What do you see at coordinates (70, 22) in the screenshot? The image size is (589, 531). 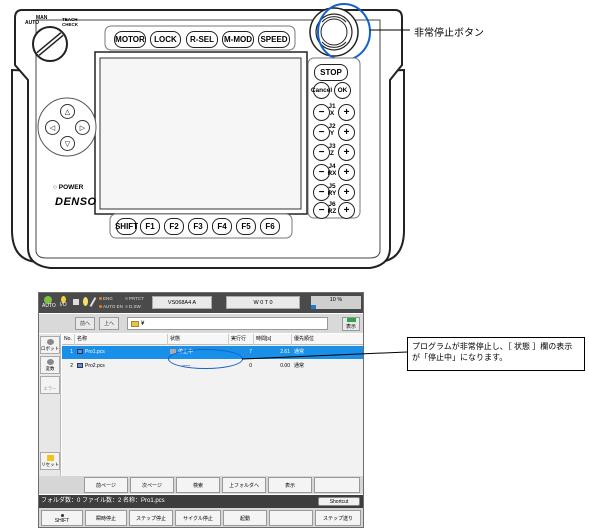 I see `mode-teach-label: TEACH CHECK` at bounding box center [70, 22].